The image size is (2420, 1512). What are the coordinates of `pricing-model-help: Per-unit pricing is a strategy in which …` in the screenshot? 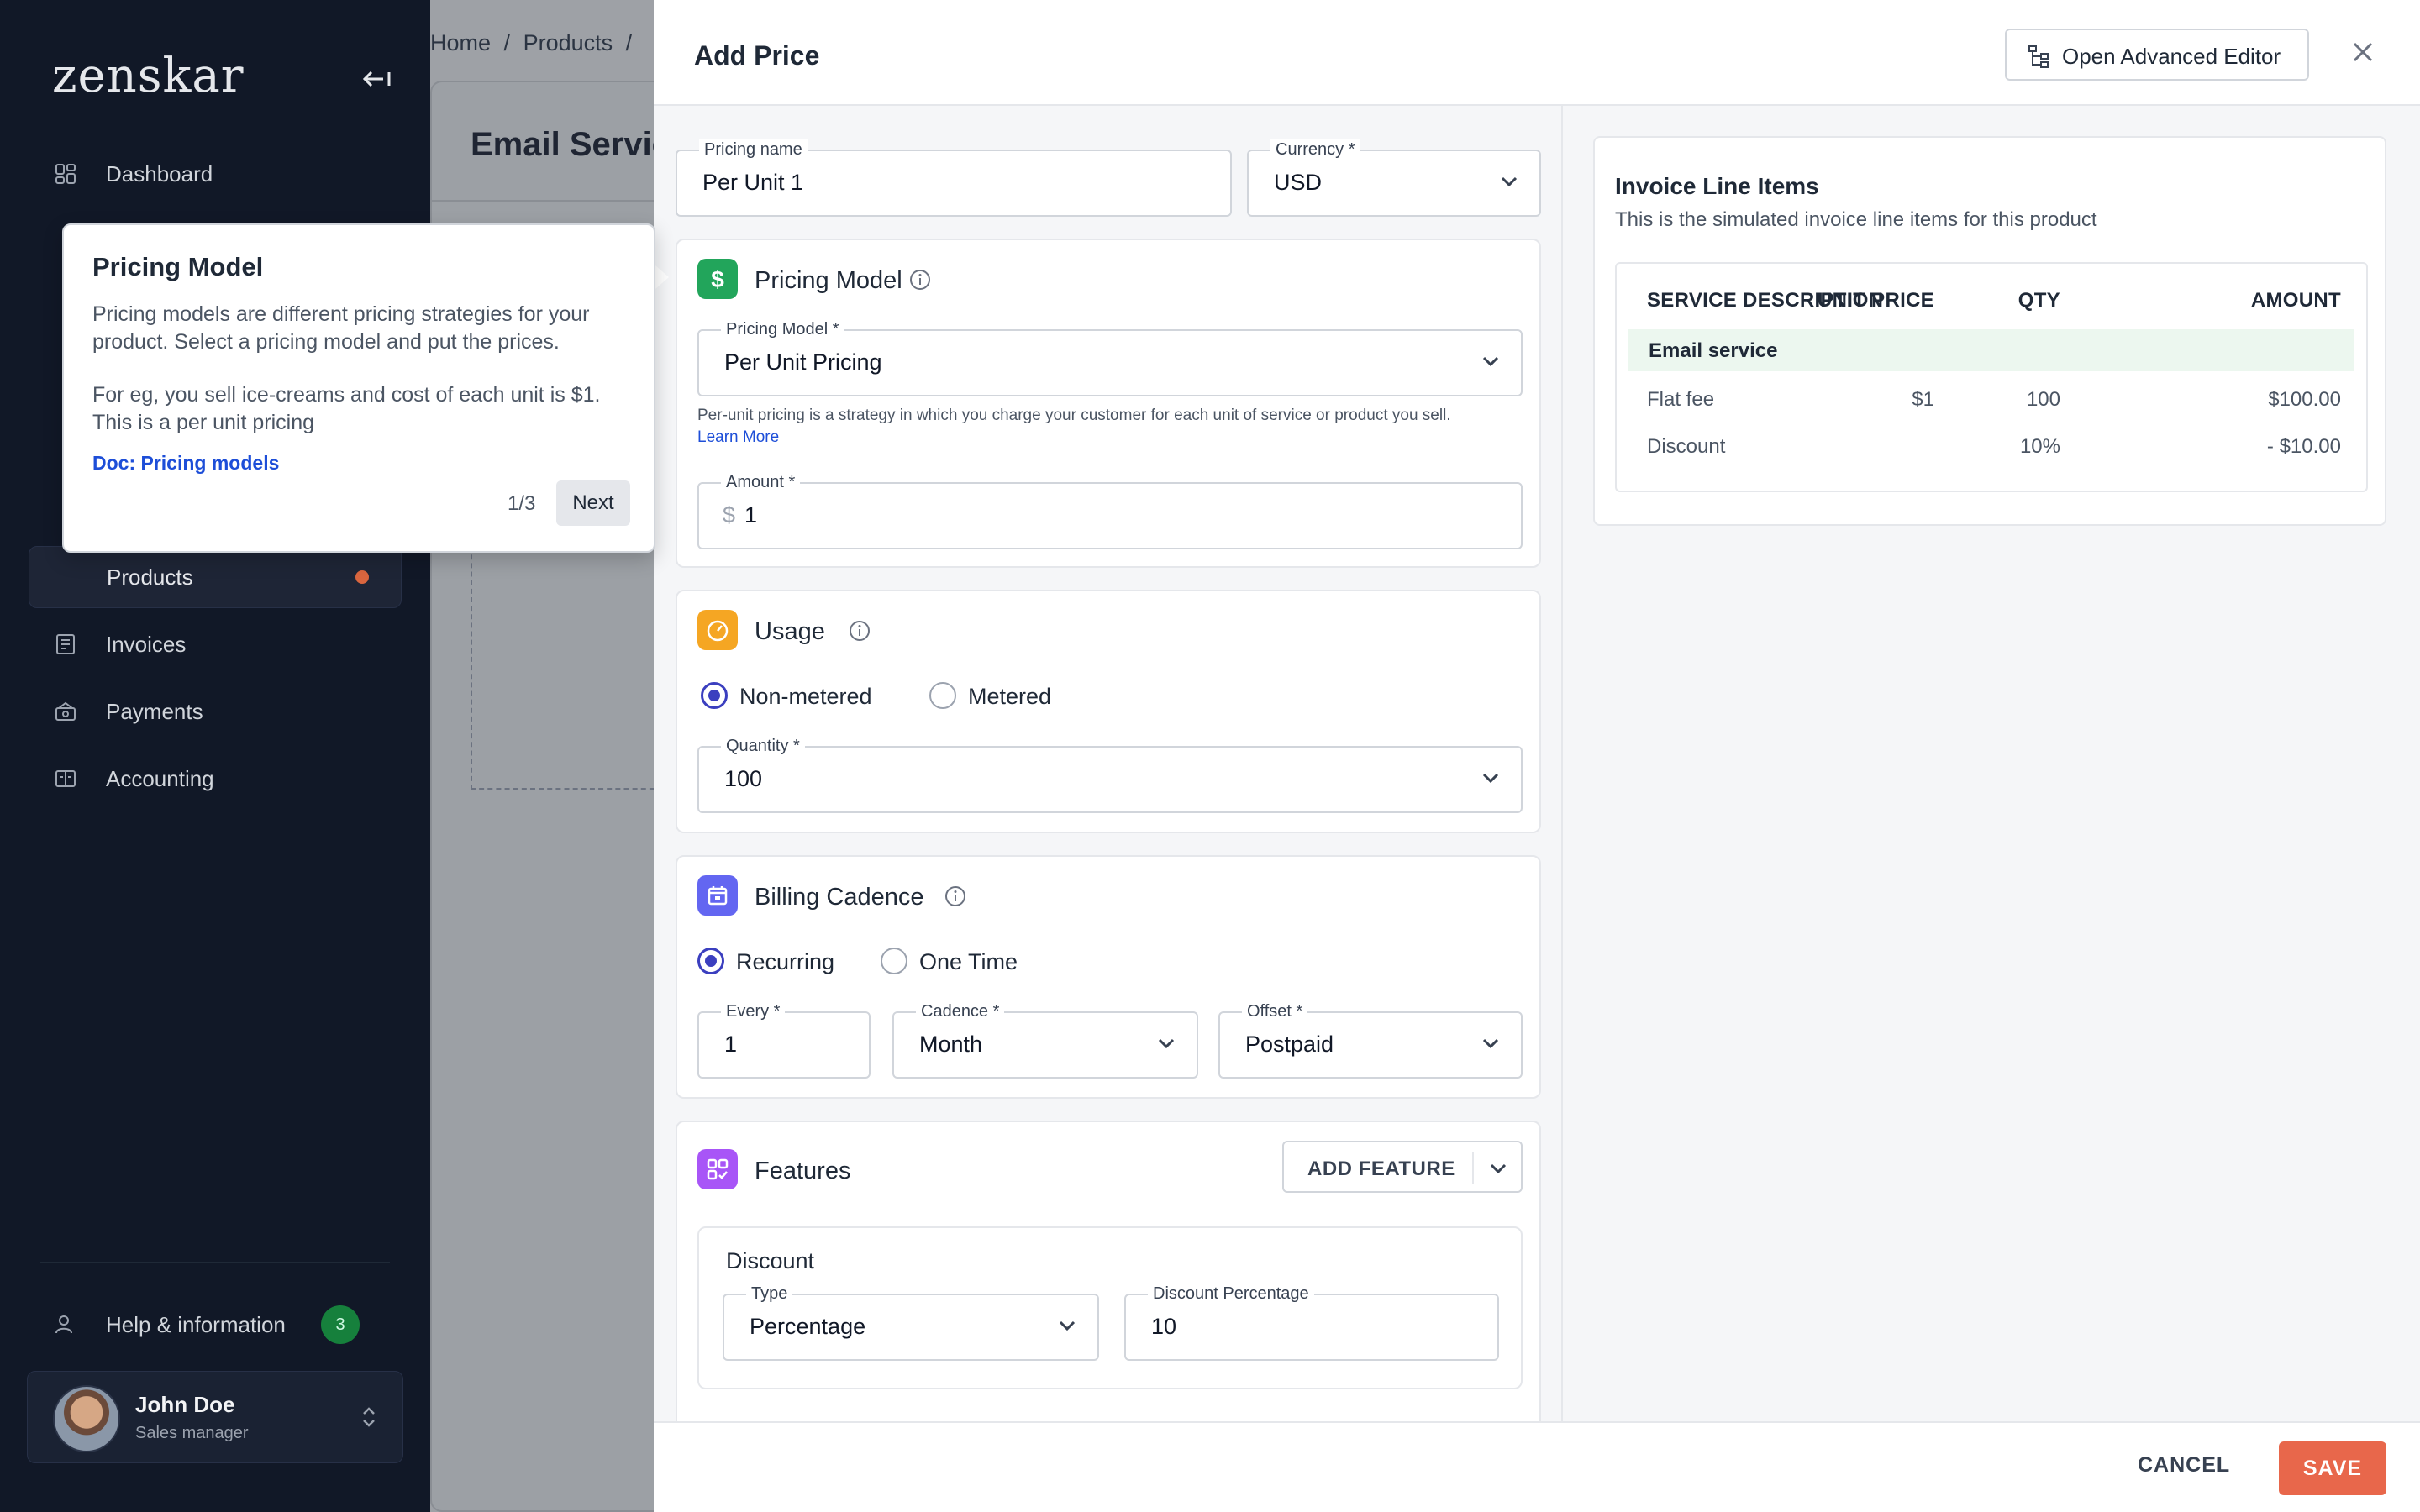 It's located at (1113, 427).